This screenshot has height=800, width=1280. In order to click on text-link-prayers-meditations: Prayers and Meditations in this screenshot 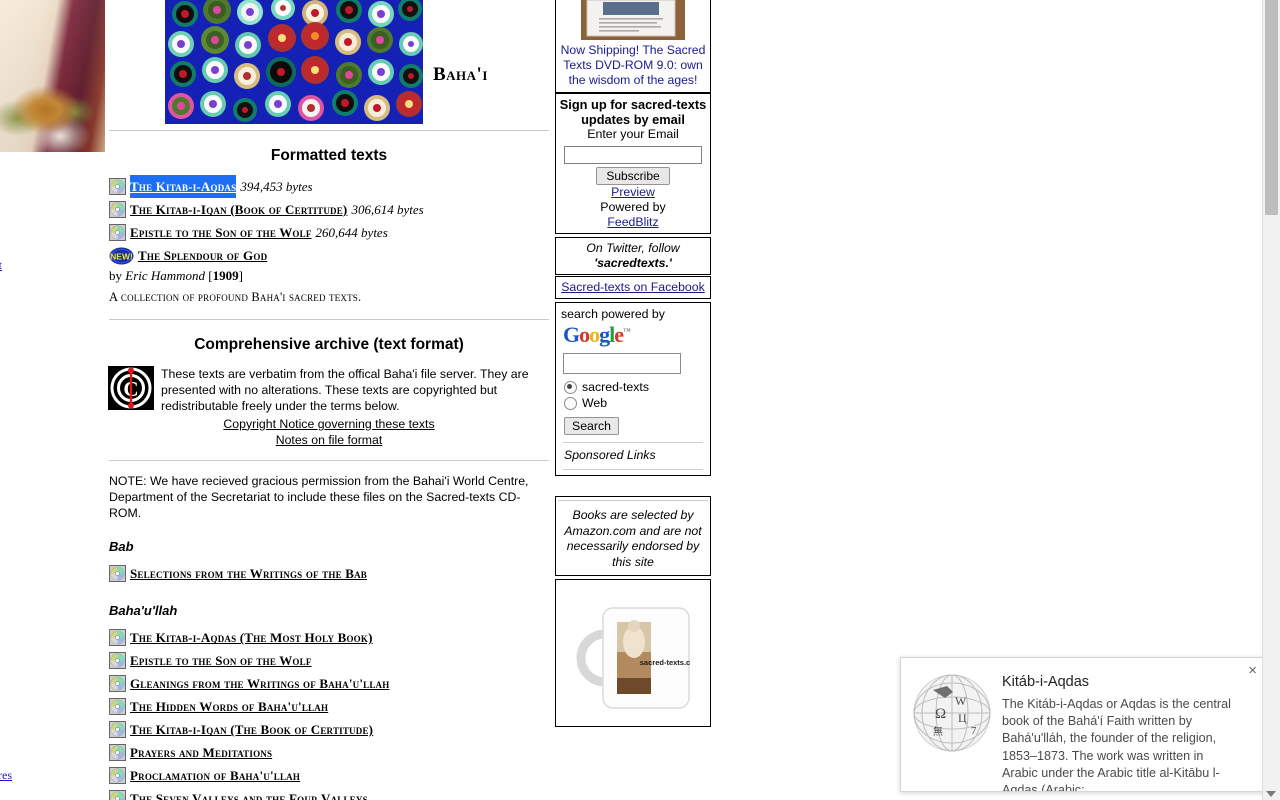, I will do `click(201, 752)`.